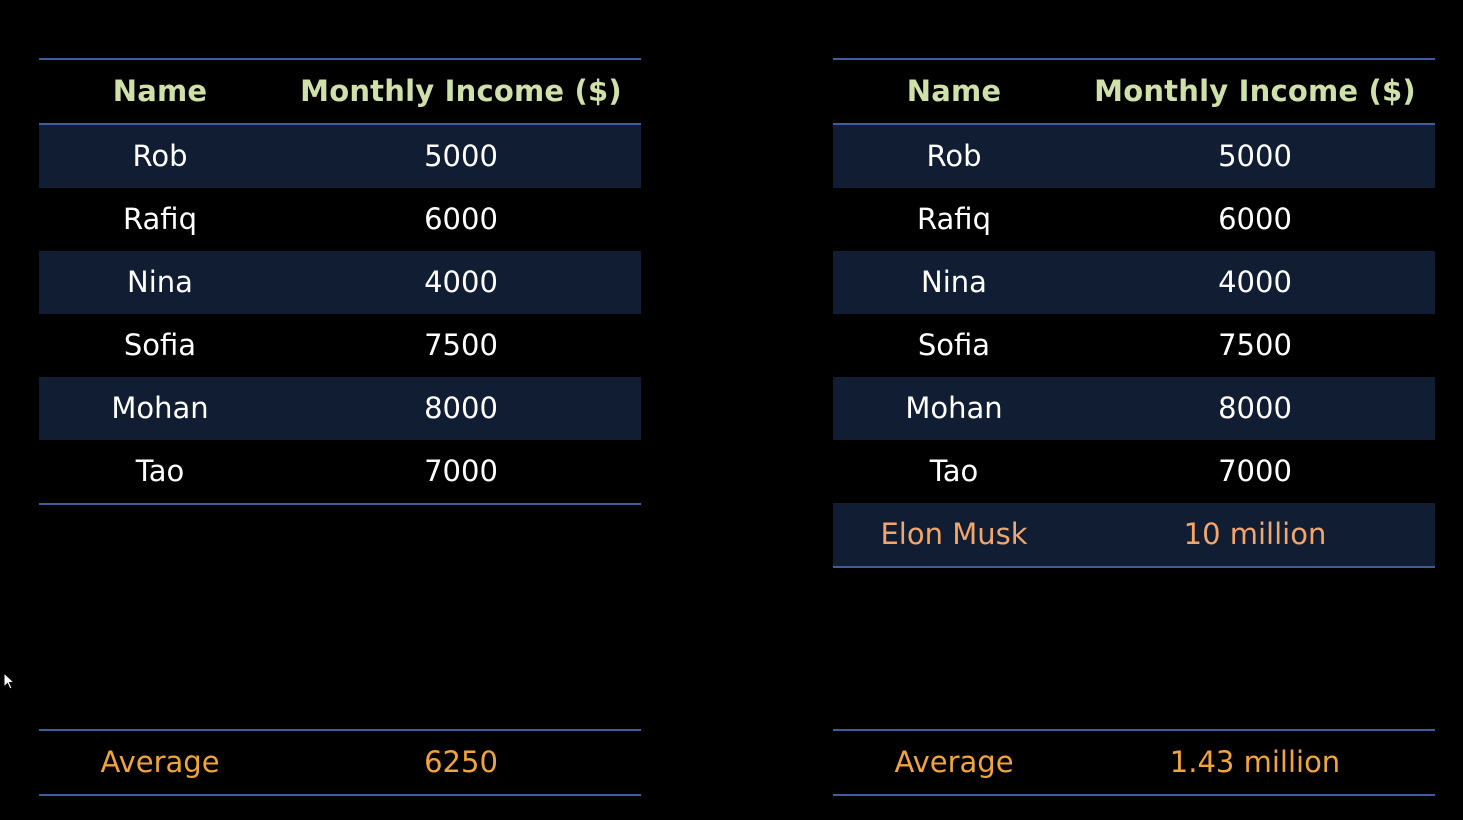 This screenshot has height=820, width=1463. I want to click on outlier-name: Elon Musk, so click(954, 534).